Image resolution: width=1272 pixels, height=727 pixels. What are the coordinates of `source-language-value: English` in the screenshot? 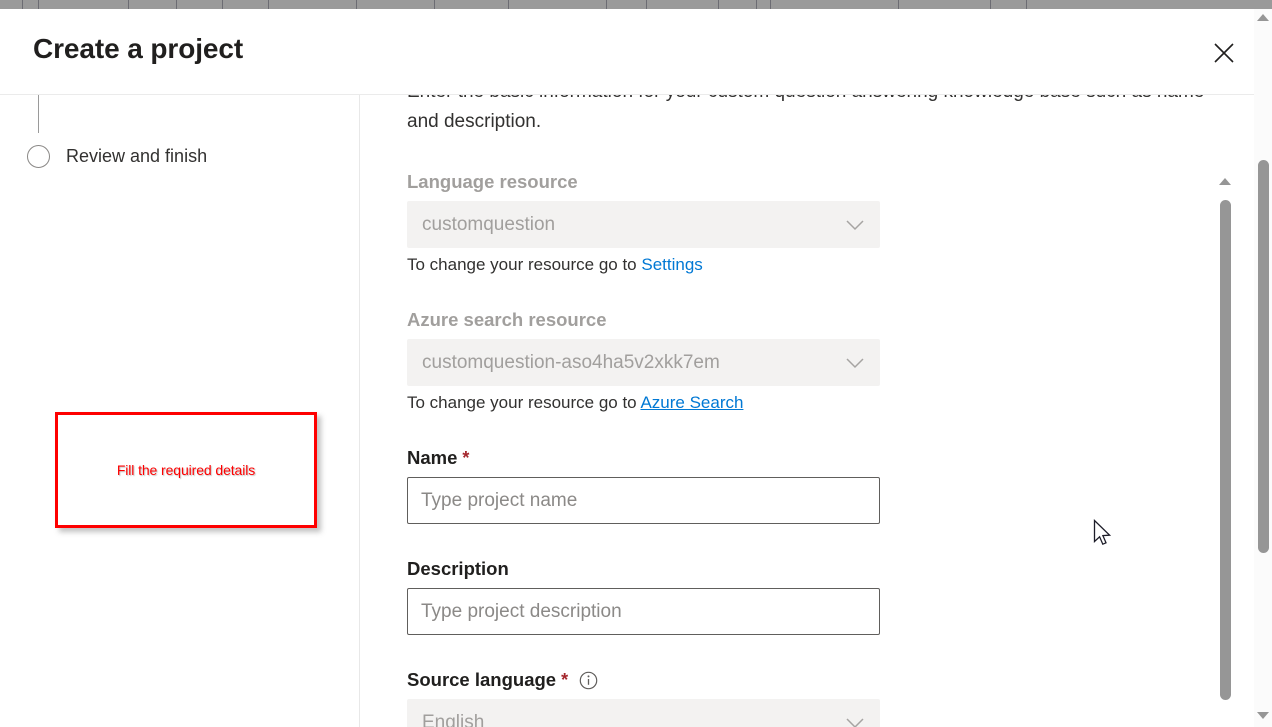 It's located at (453, 719).